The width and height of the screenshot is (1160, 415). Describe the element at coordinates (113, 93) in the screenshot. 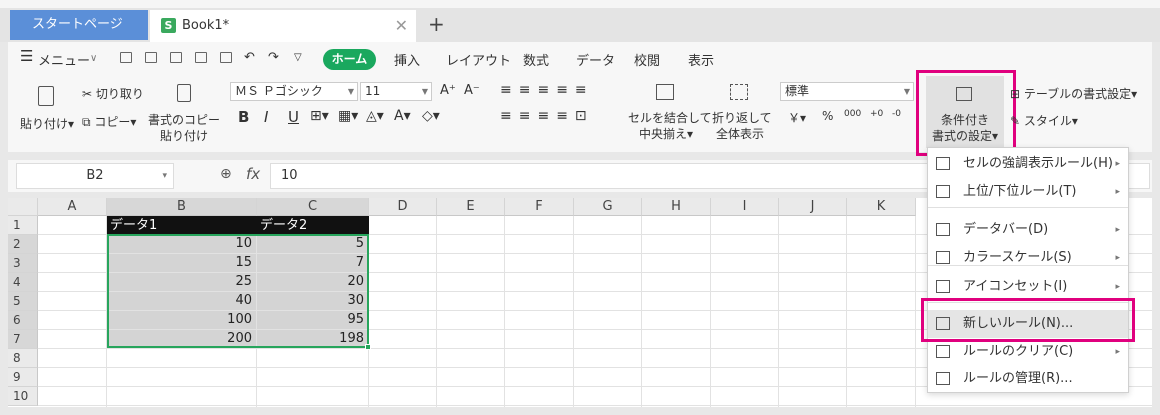

I see `cut-button: ✂ 切り取り` at that location.